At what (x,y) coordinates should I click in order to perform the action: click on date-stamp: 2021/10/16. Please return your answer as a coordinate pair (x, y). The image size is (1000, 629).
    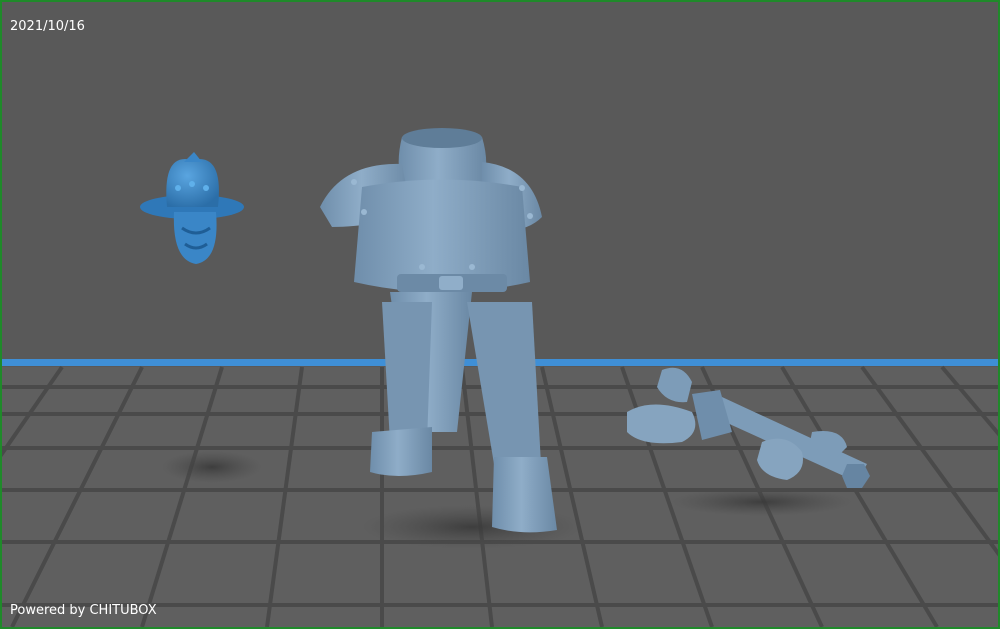
    Looking at the image, I should click on (47, 26).